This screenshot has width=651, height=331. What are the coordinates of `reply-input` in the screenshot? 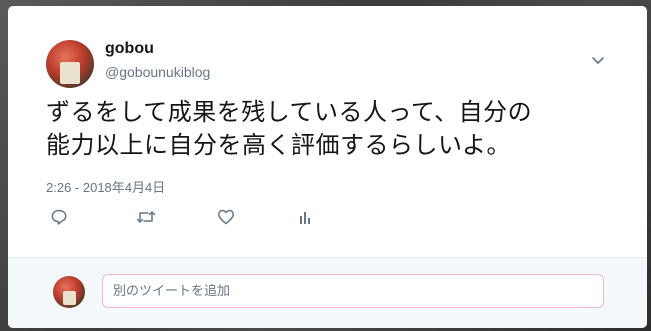 It's located at (353, 291).